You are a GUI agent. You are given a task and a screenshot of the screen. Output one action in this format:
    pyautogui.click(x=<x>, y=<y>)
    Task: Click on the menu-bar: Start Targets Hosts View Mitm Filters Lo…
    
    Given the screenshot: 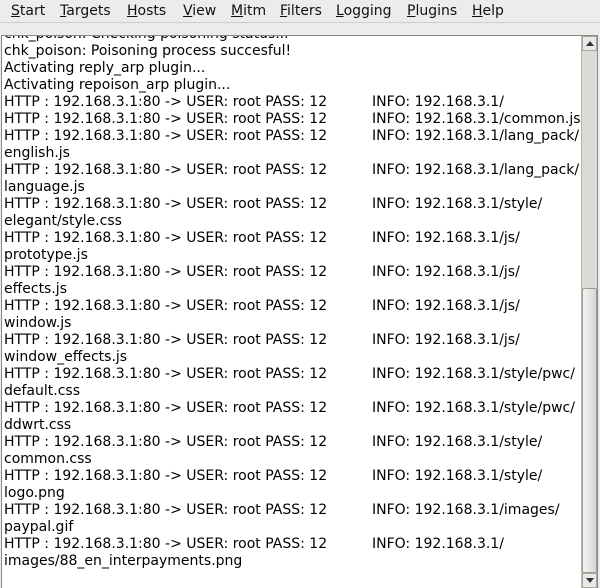 What is the action you would take?
    pyautogui.click(x=300, y=11)
    